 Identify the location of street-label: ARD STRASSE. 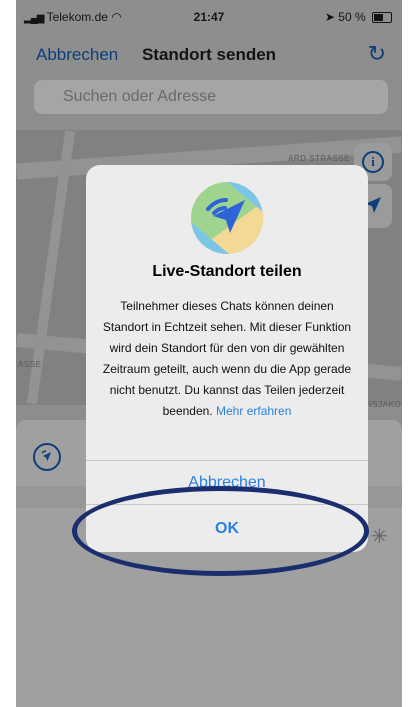
(319, 158).